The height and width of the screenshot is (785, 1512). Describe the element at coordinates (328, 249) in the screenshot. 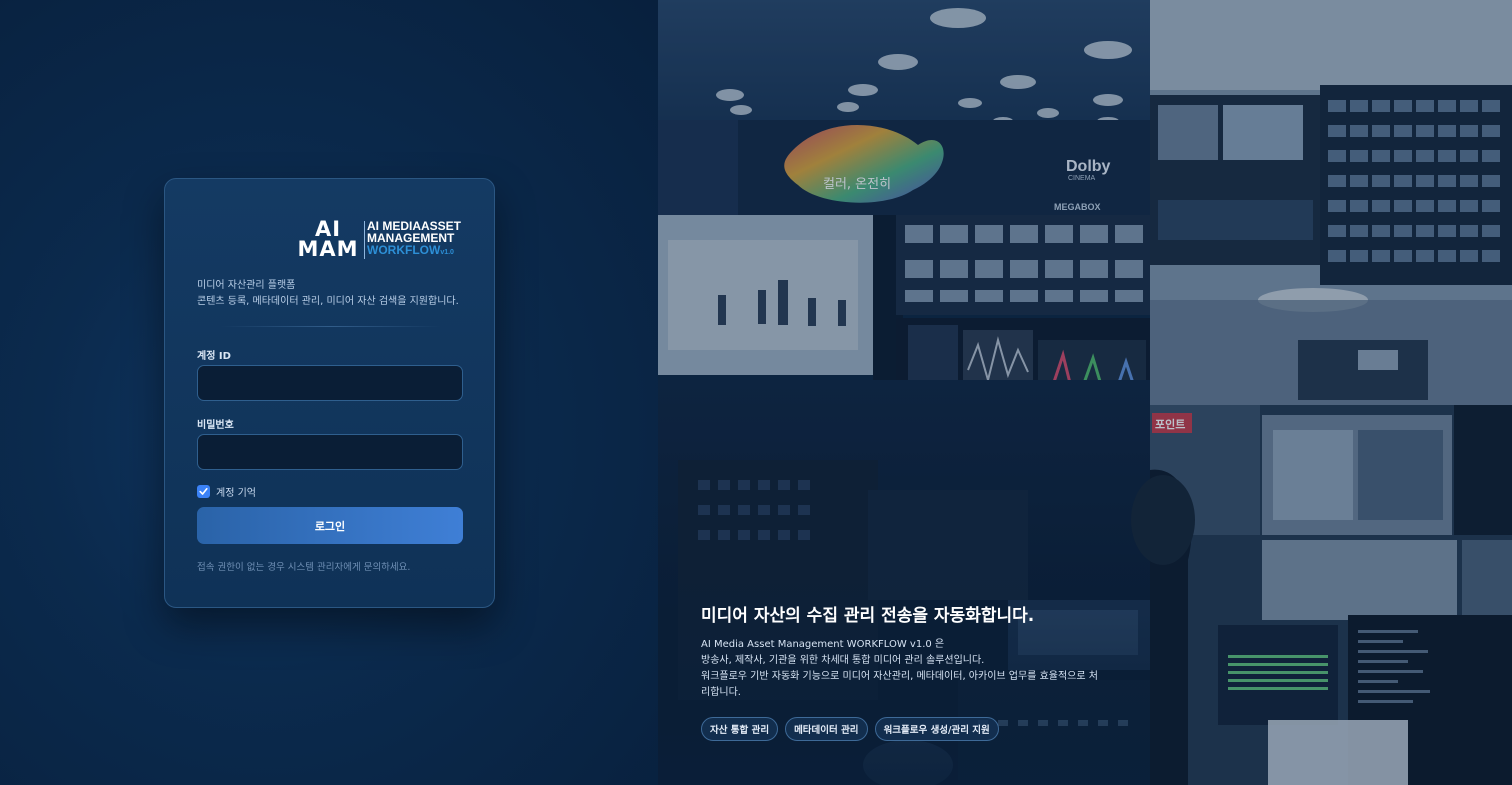

I see `logo-mark-line2: MAM` at that location.